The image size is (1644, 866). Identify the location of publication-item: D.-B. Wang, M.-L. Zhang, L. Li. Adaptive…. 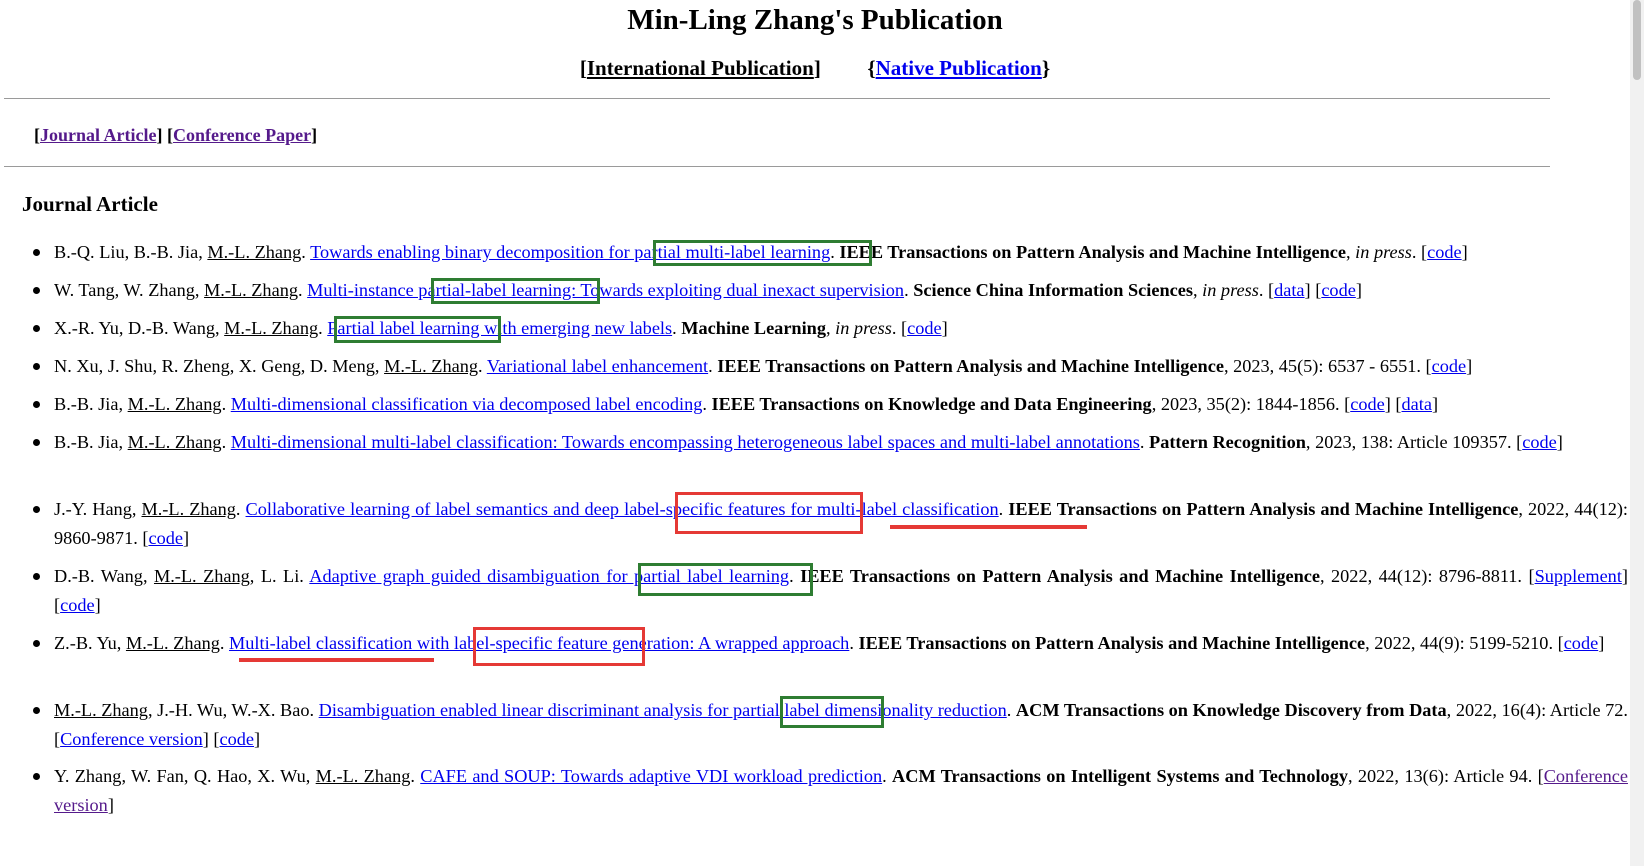
(830, 591).